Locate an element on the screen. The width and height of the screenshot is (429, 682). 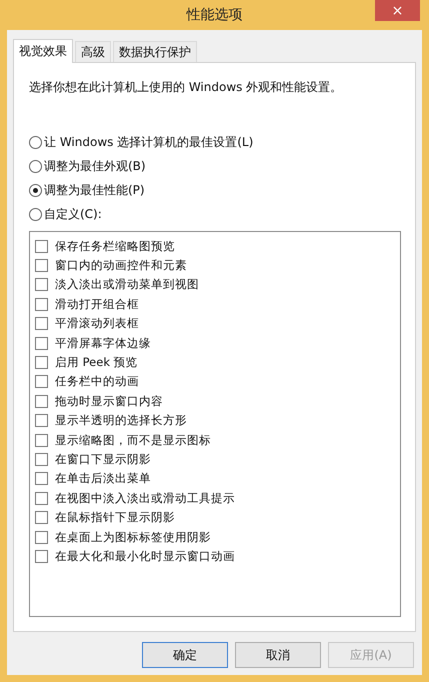
tab: 数据执行保护 is located at coordinates (155, 51).